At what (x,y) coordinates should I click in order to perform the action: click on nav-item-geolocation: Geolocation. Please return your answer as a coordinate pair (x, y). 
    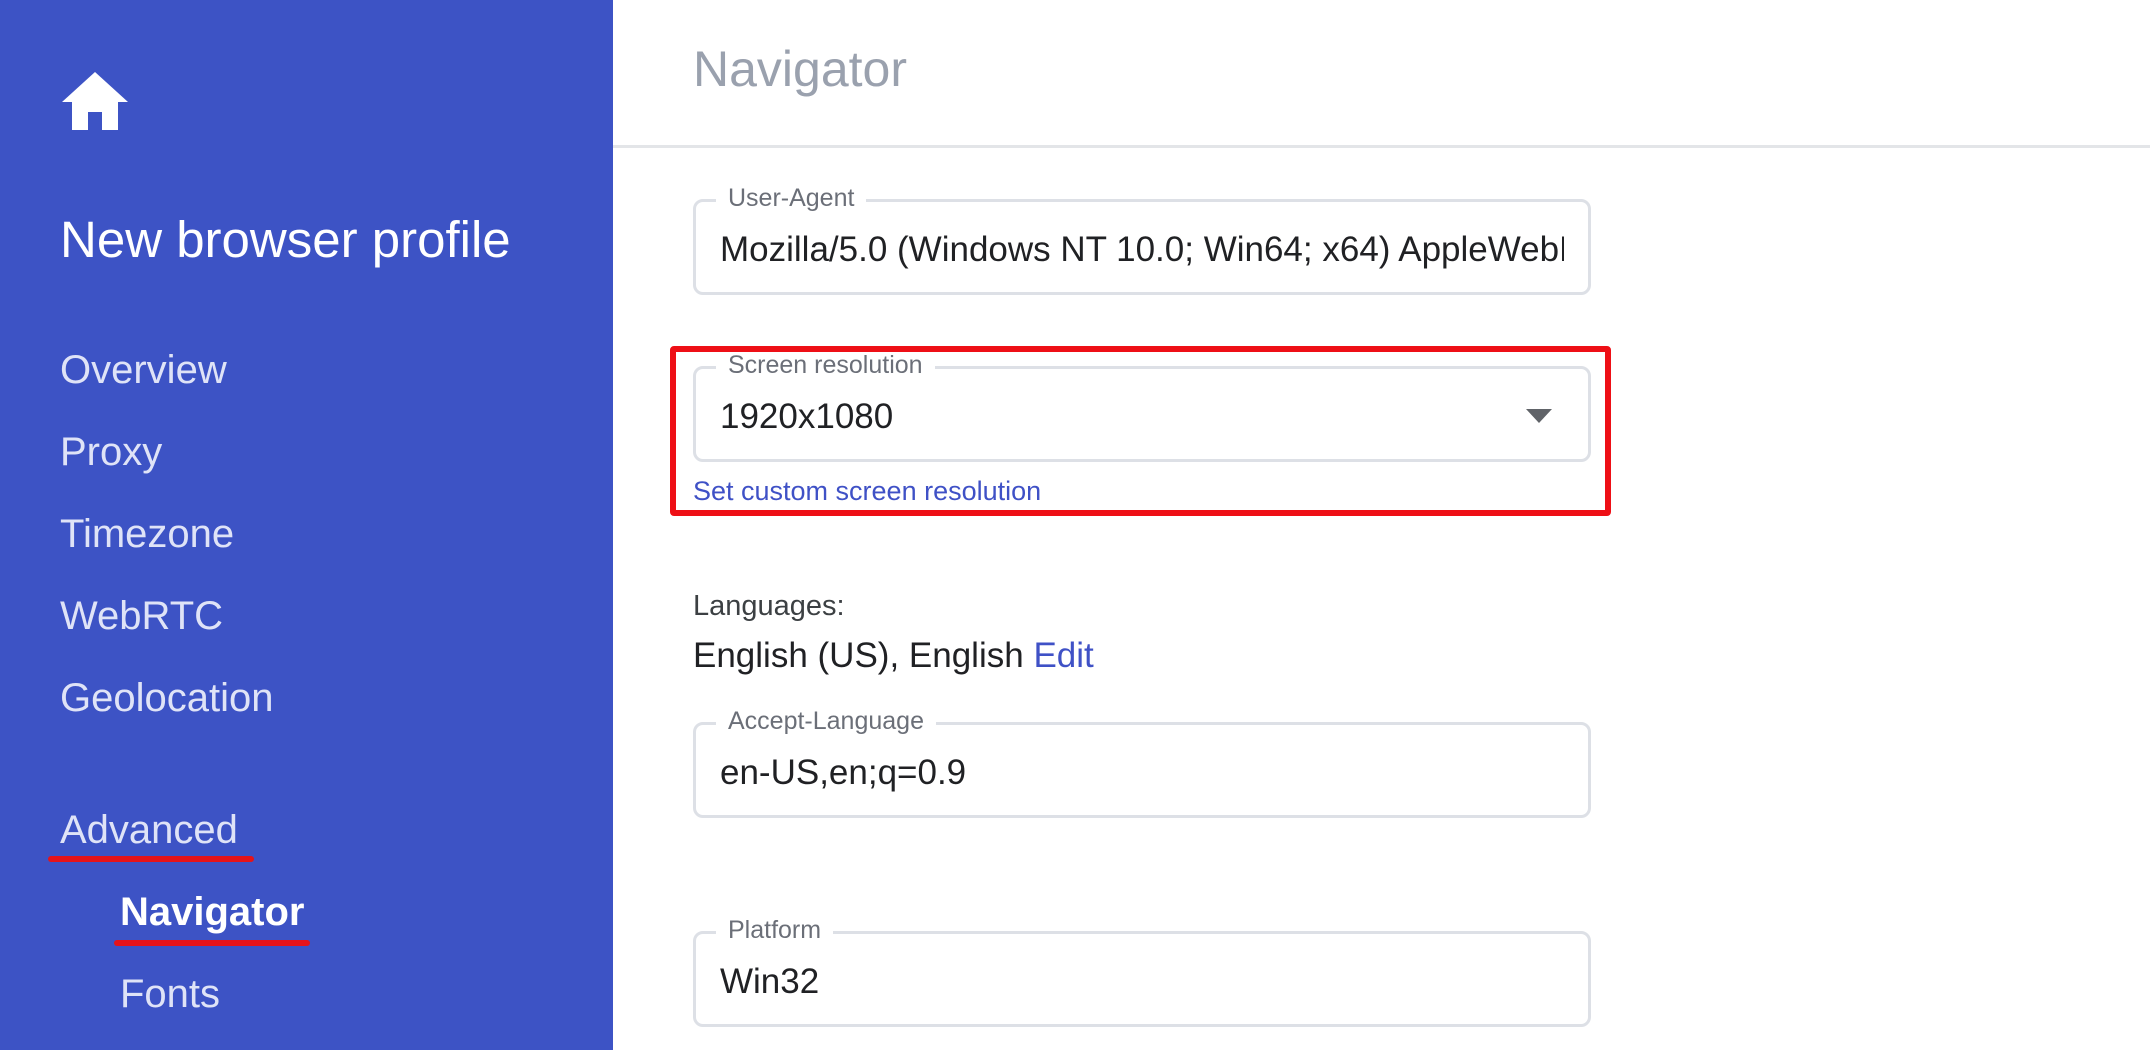
    Looking at the image, I should click on (166, 698).